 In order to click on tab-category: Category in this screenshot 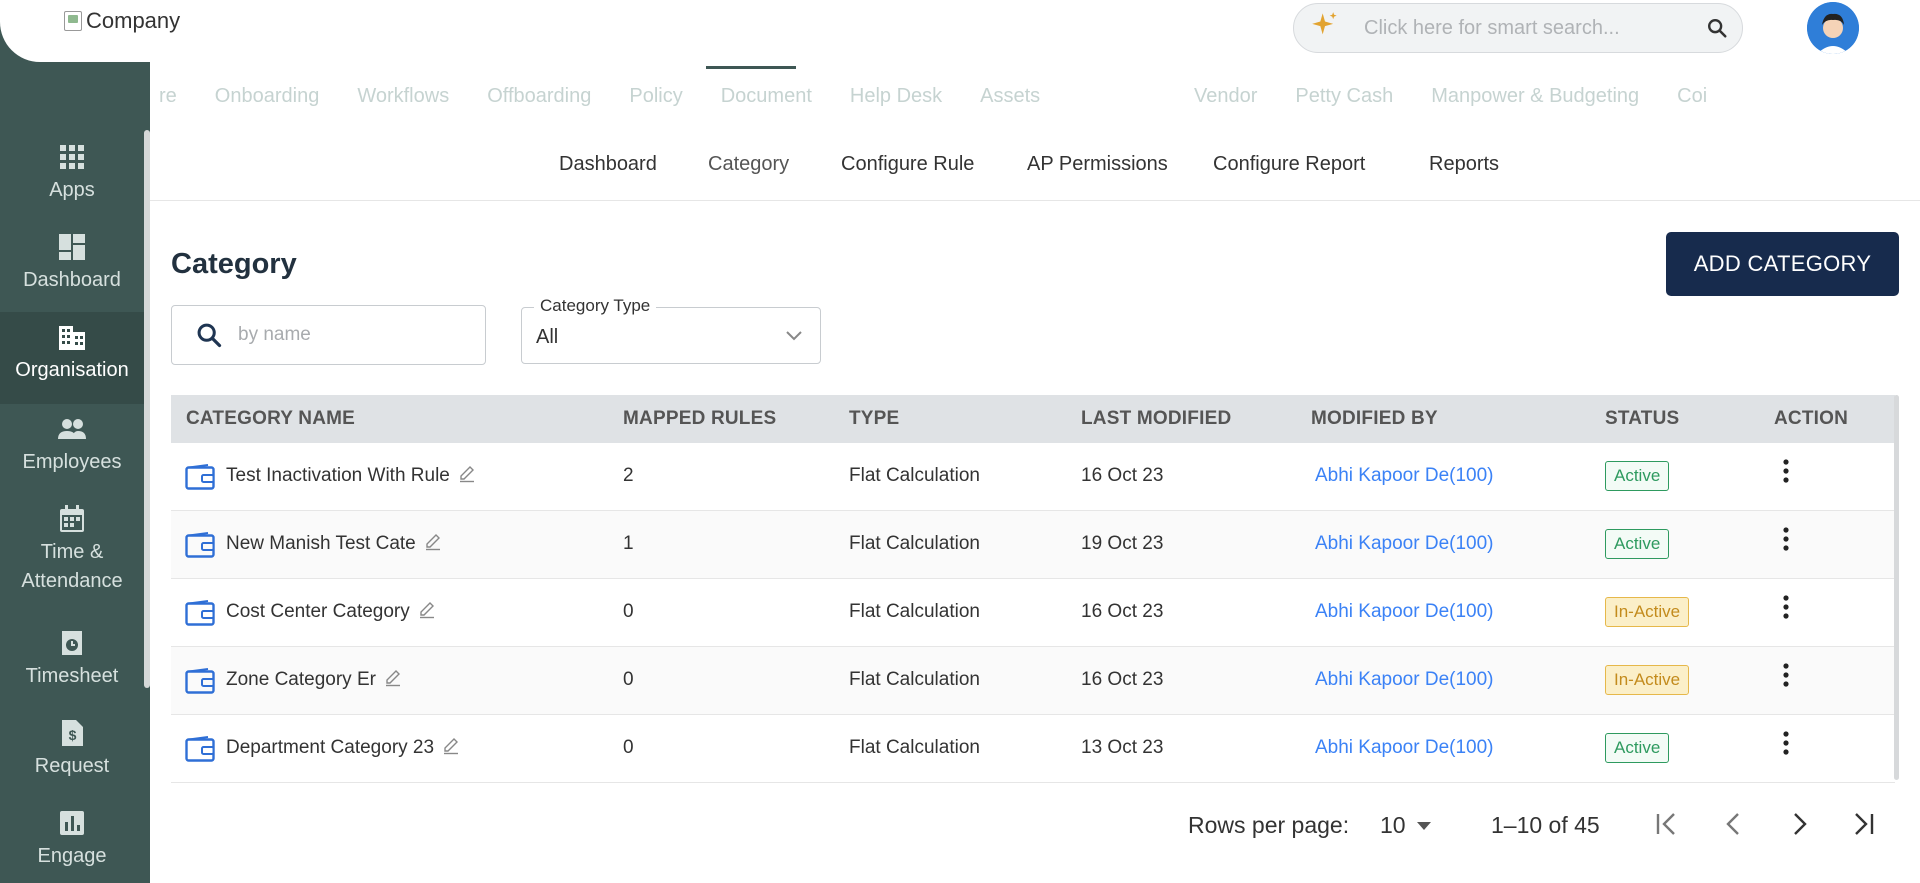, I will do `click(748, 164)`.